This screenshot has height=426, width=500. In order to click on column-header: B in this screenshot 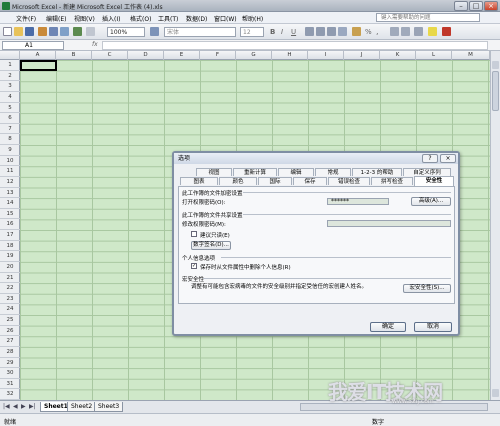, I will do `click(74, 55)`.